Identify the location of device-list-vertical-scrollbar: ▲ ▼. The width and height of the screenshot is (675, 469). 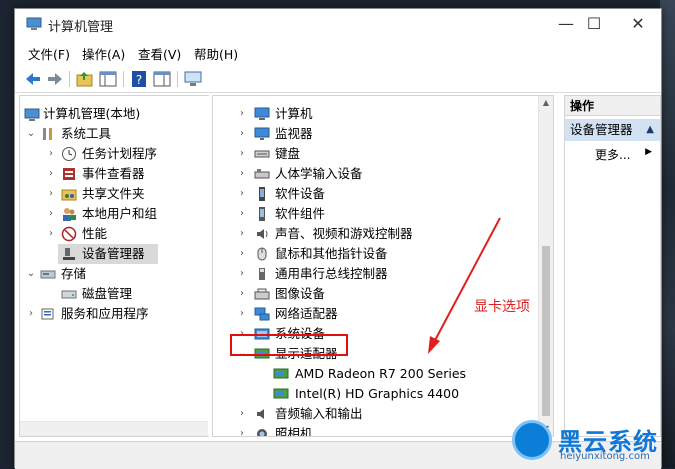
(545, 266).